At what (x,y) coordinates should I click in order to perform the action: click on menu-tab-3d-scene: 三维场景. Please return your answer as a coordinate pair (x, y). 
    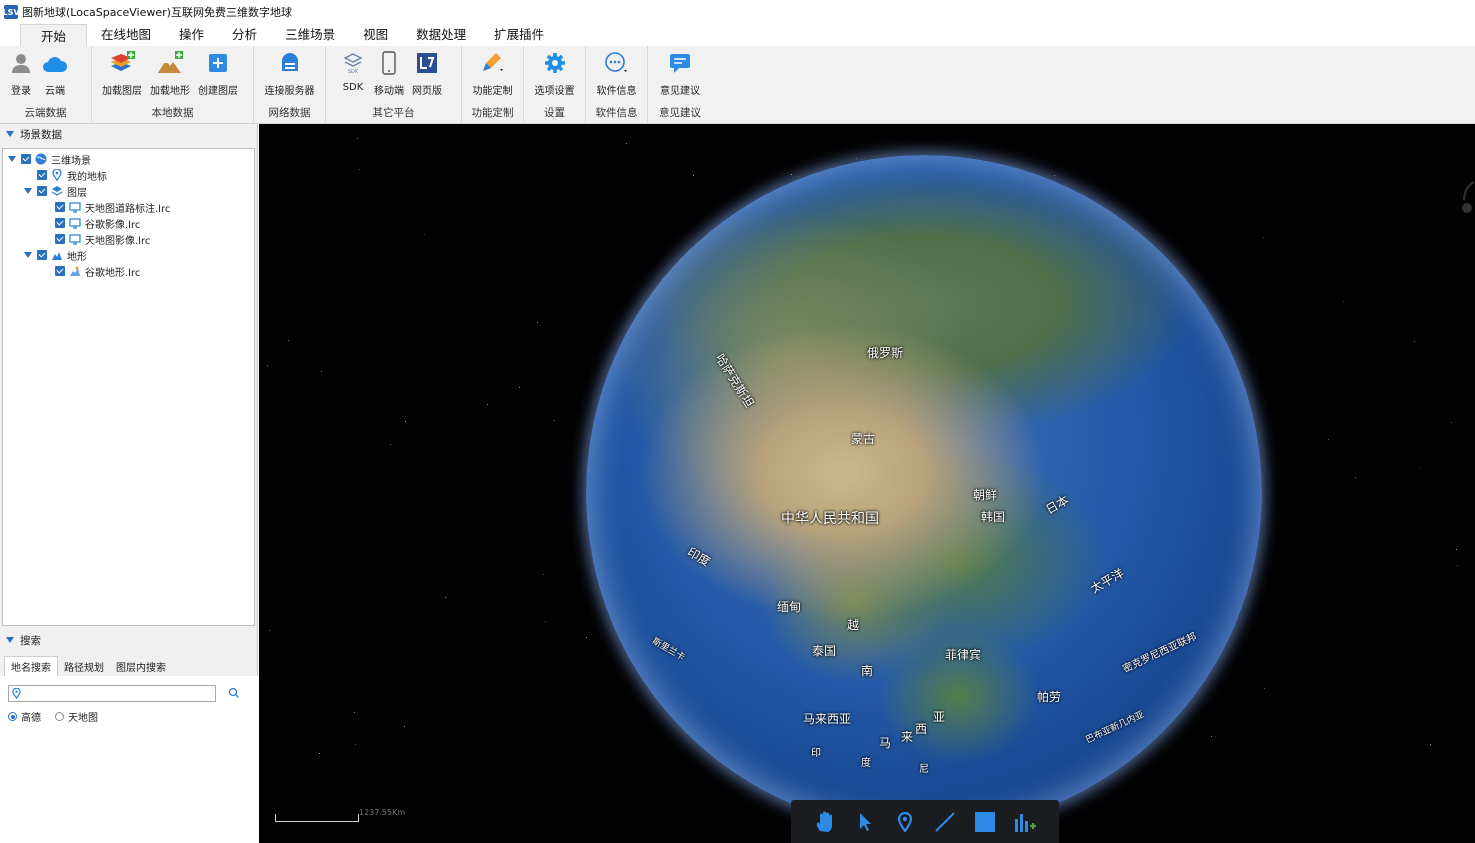
    Looking at the image, I should click on (310, 35).